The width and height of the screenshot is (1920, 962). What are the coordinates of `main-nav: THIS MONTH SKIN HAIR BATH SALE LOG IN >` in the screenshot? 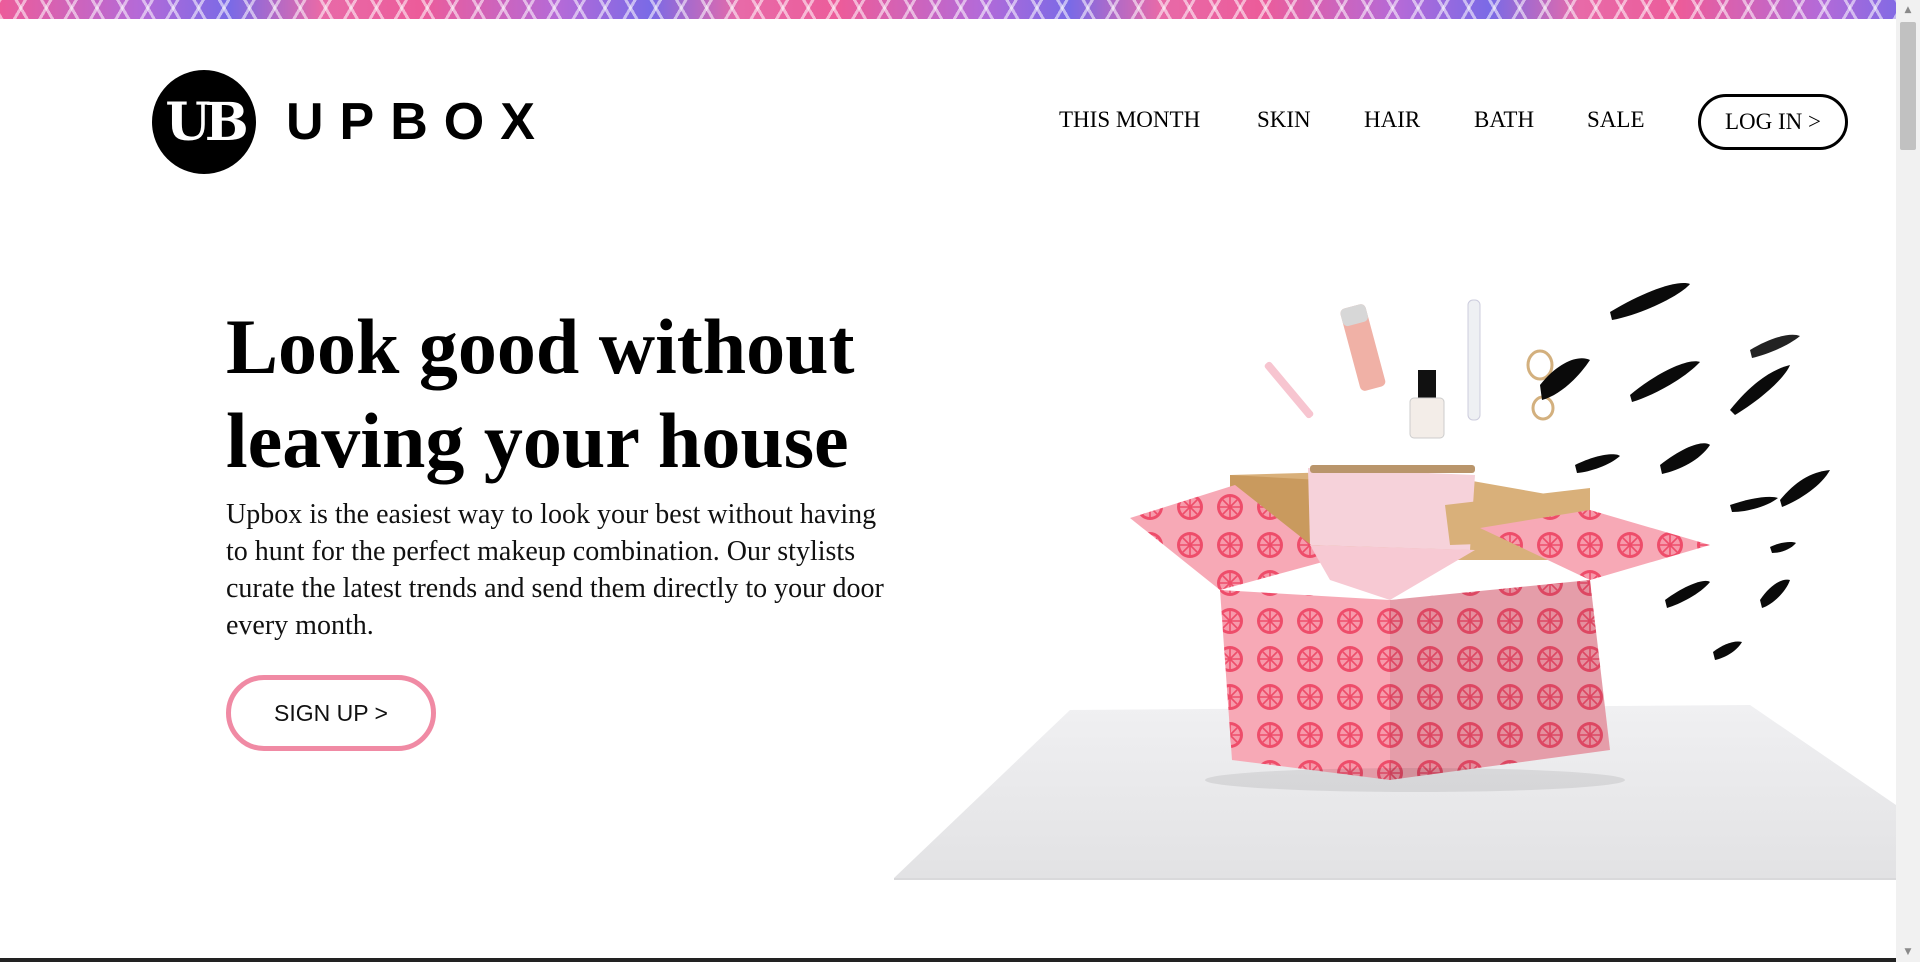 It's located at (948, 124).